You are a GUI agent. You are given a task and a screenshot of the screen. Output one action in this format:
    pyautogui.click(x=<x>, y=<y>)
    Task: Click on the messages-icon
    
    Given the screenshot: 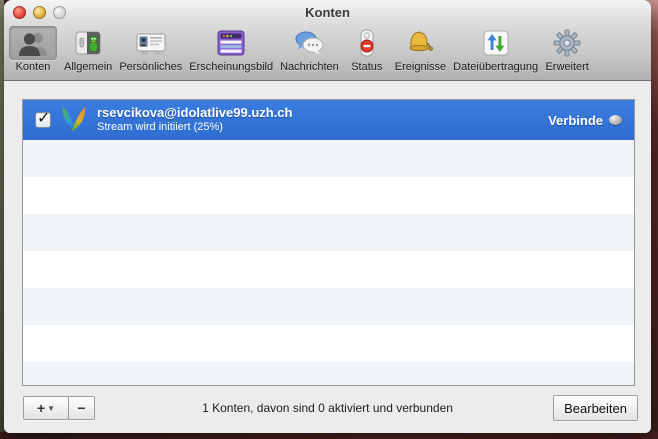 What is the action you would take?
    pyautogui.click(x=309, y=43)
    